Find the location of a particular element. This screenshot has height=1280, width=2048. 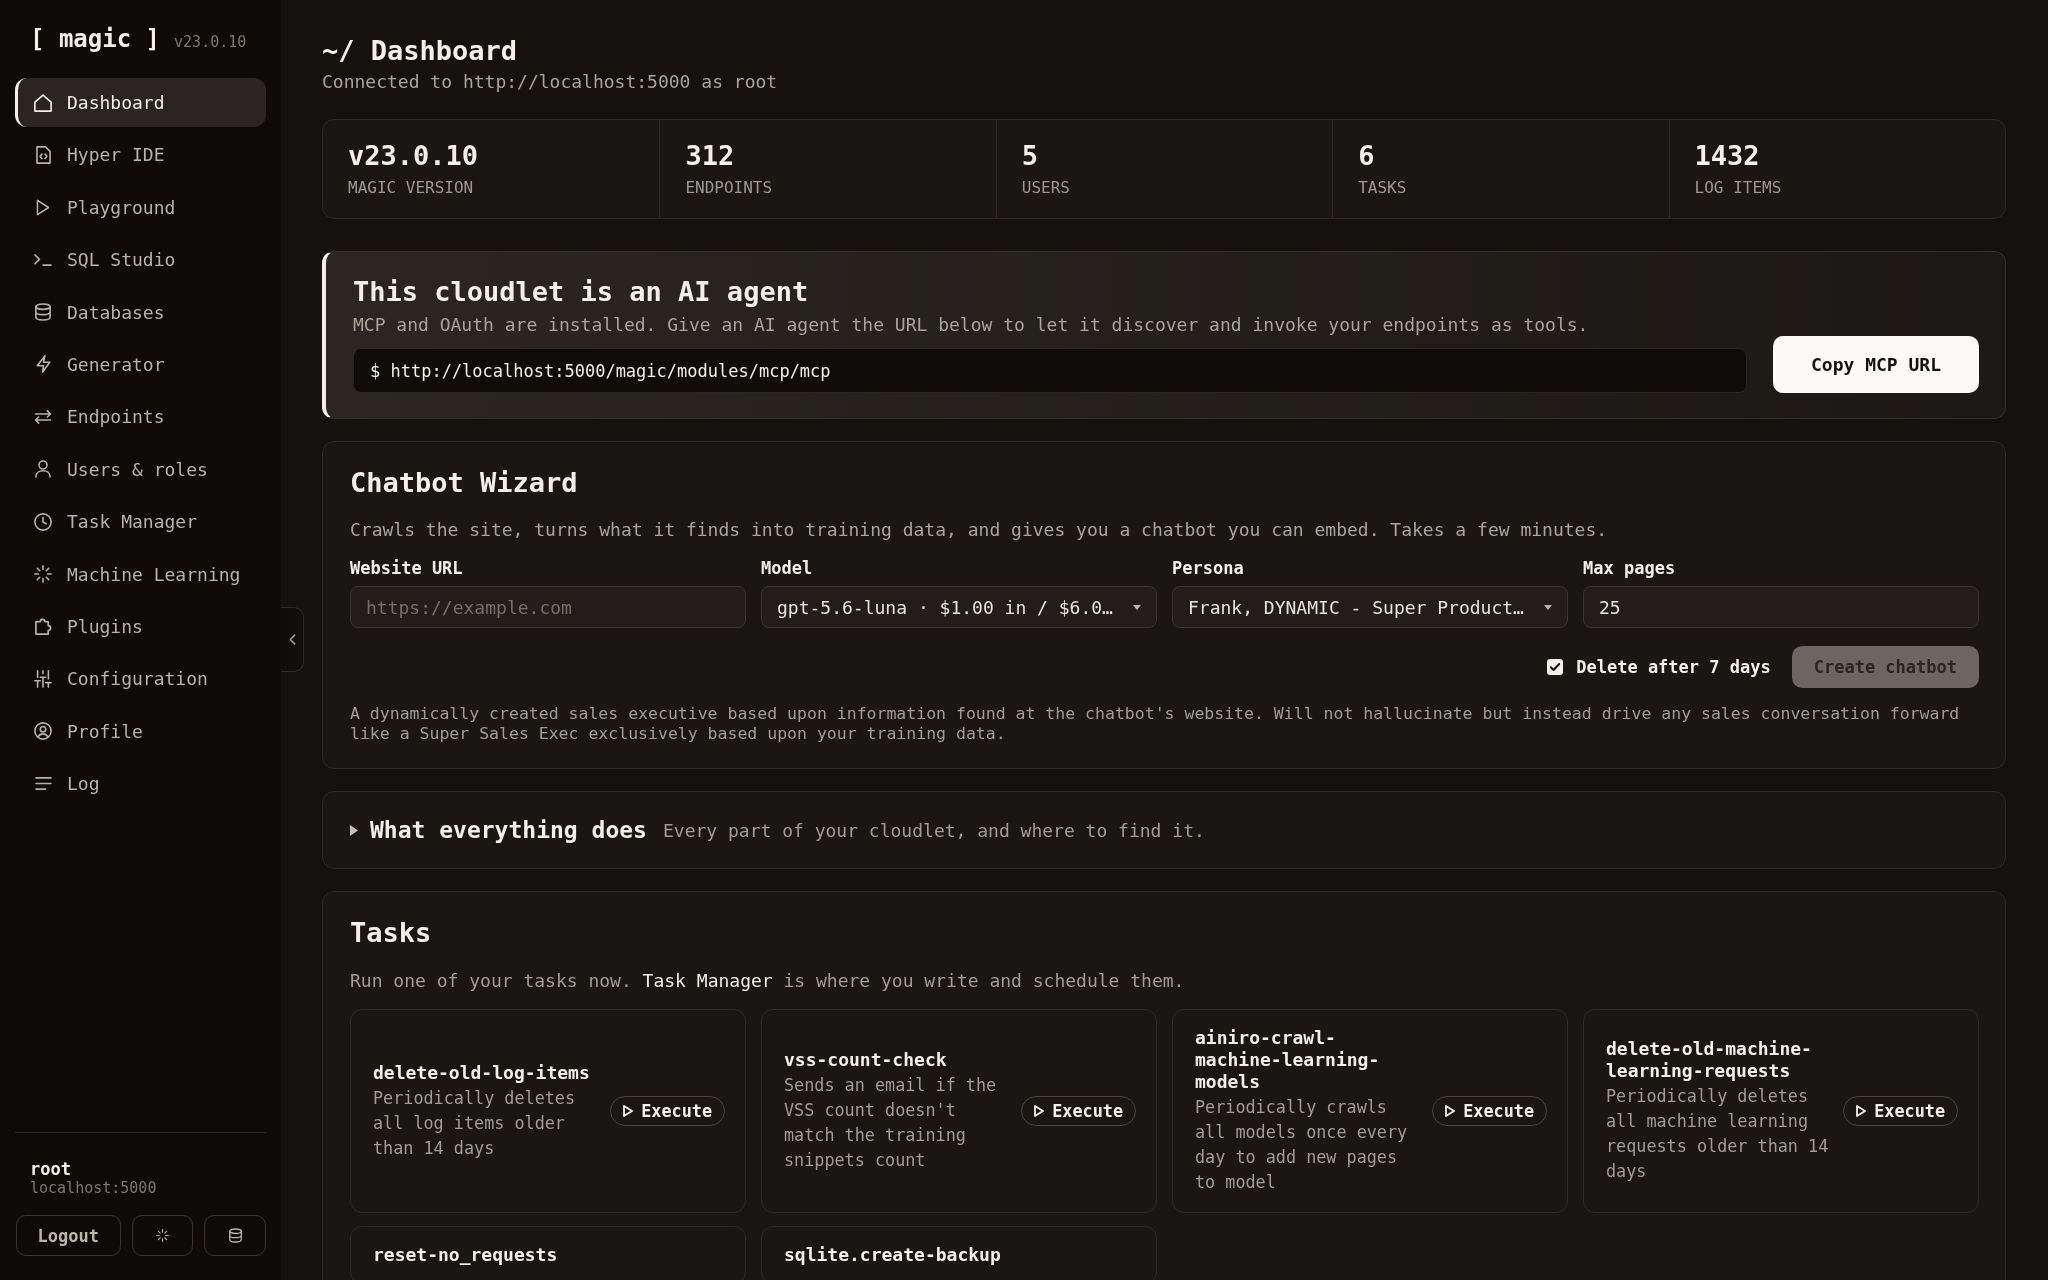

text-input: 25 is located at coordinates (1781, 607).